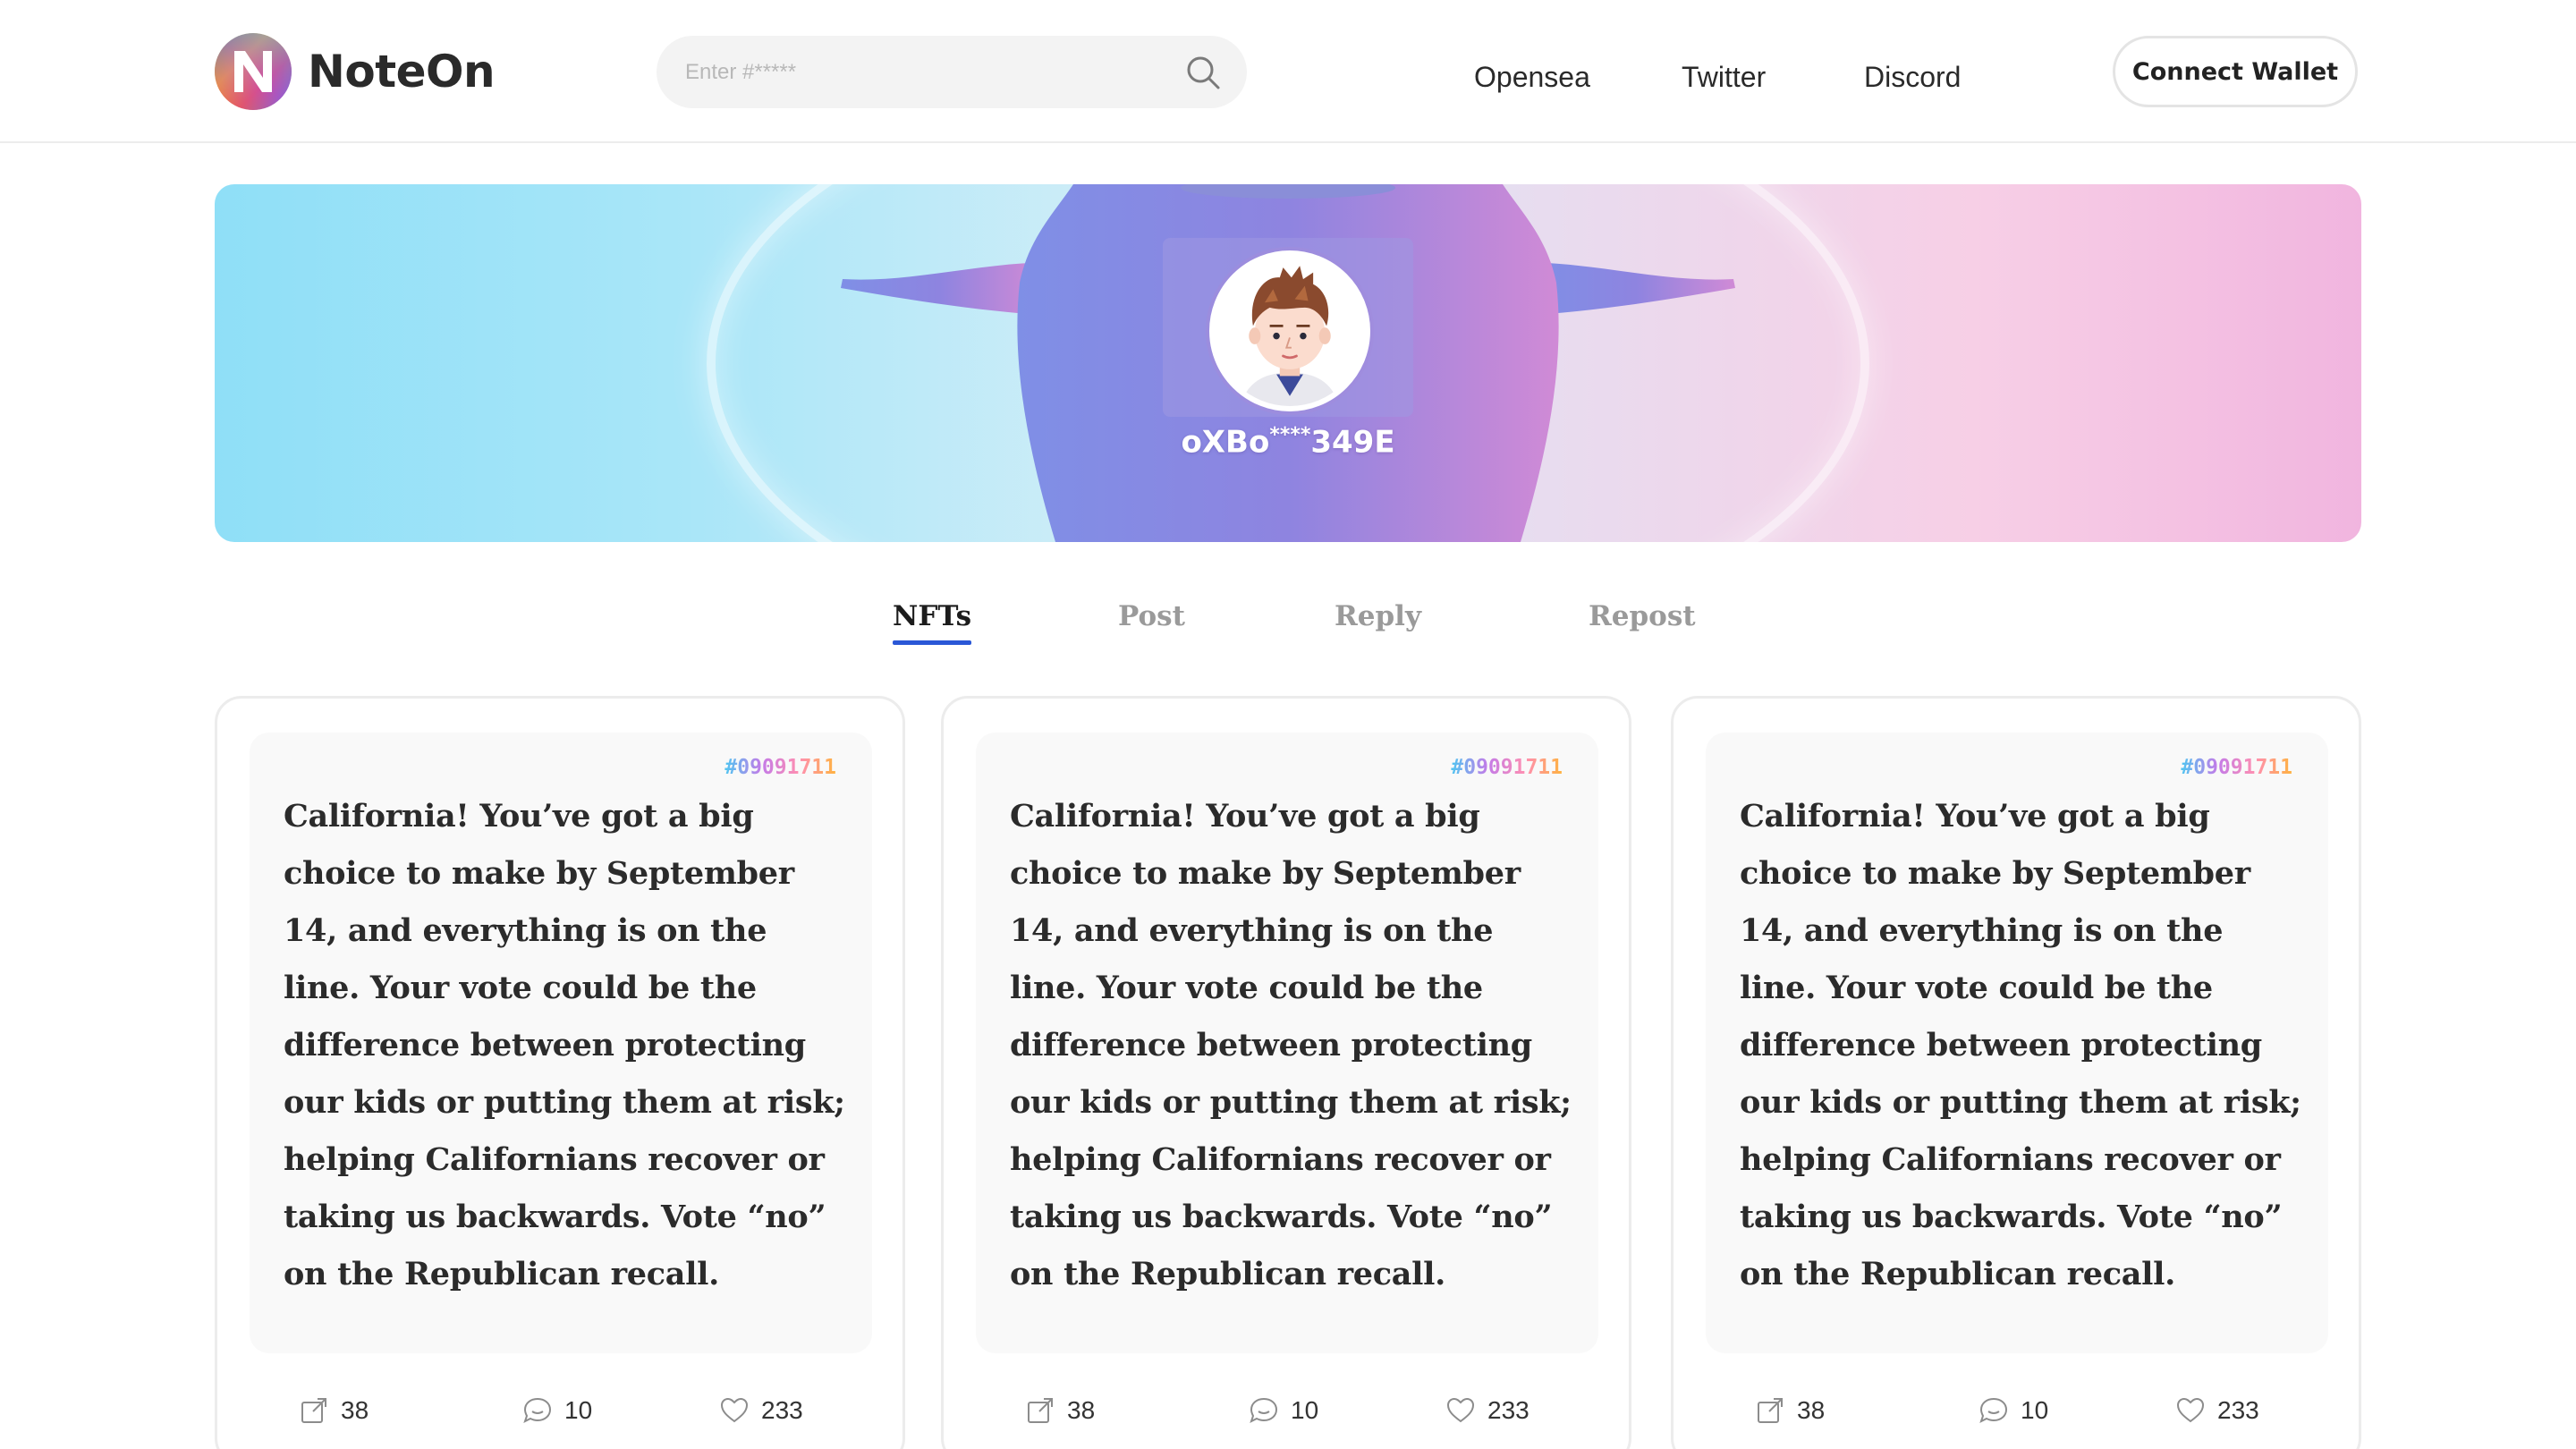 The image size is (2576, 1449). I want to click on avatar-icon, so click(1290, 331).